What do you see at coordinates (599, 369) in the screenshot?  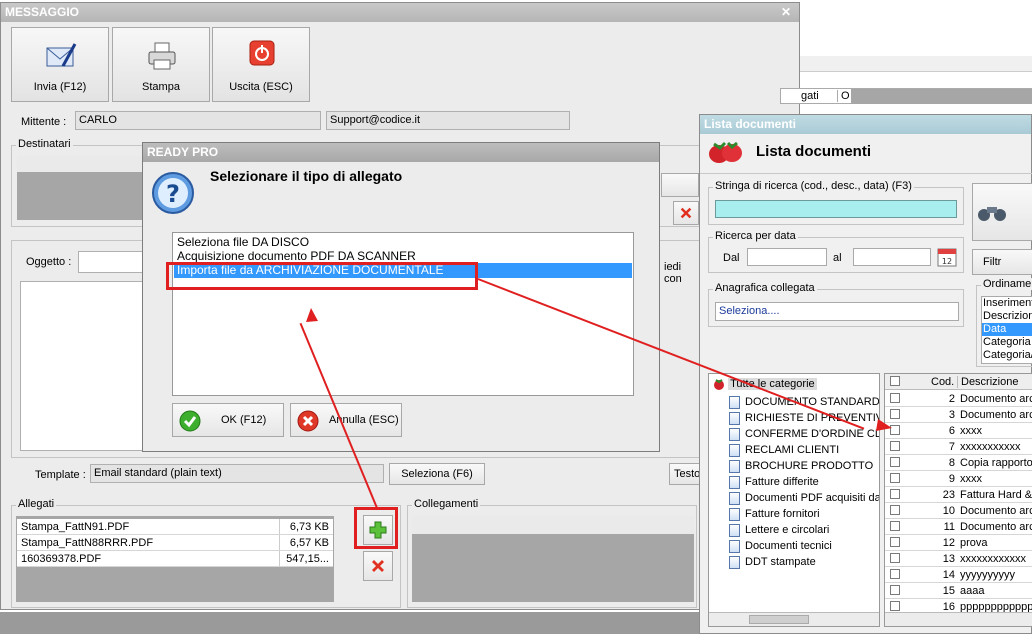 I see `arrow-heads` at bounding box center [599, 369].